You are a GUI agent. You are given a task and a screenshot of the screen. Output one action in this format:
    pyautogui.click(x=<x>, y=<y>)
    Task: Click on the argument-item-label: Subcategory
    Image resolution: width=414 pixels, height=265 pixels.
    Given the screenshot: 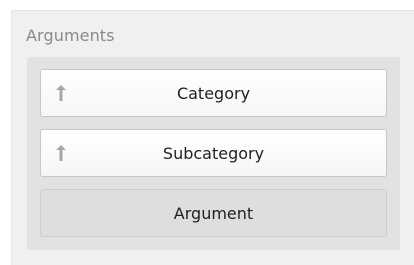 What is the action you would take?
    pyautogui.click(x=213, y=153)
    